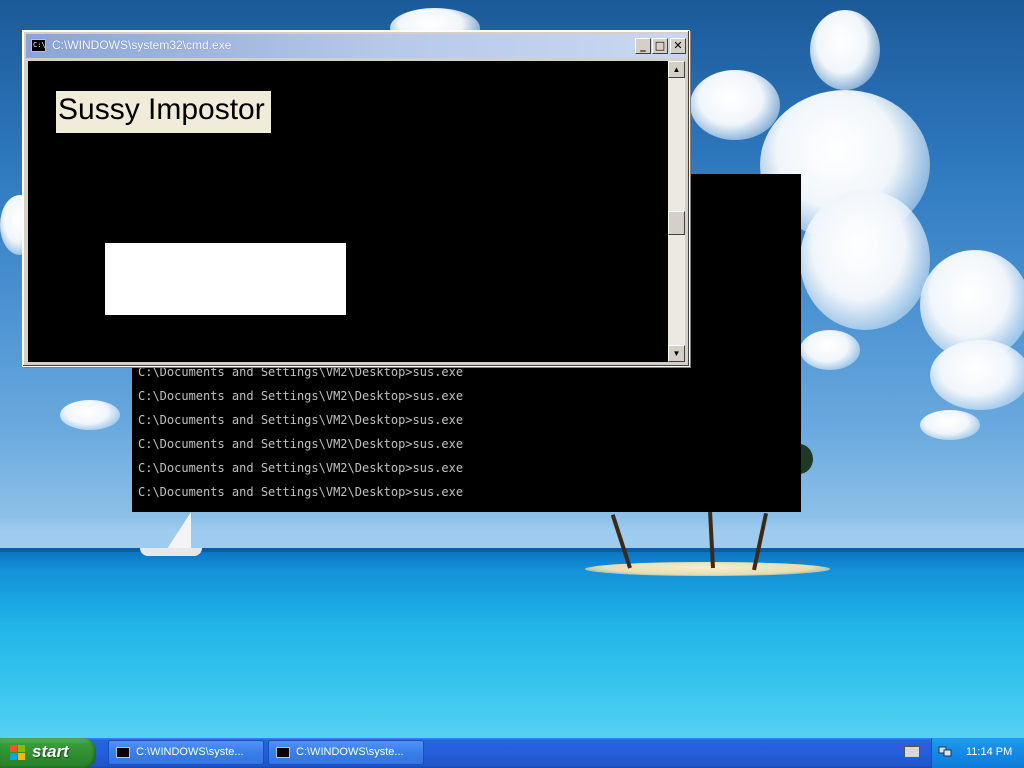 The width and height of the screenshot is (1024, 768). Describe the element at coordinates (912, 752) in the screenshot. I see `keyboard-icon` at that location.